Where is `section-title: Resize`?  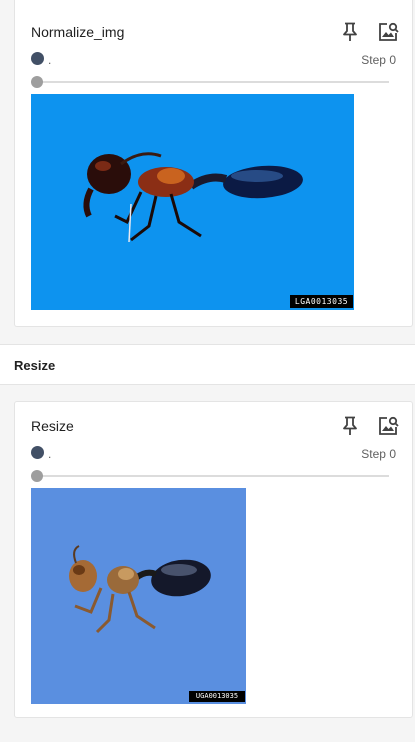
section-title: Resize is located at coordinates (35, 365).